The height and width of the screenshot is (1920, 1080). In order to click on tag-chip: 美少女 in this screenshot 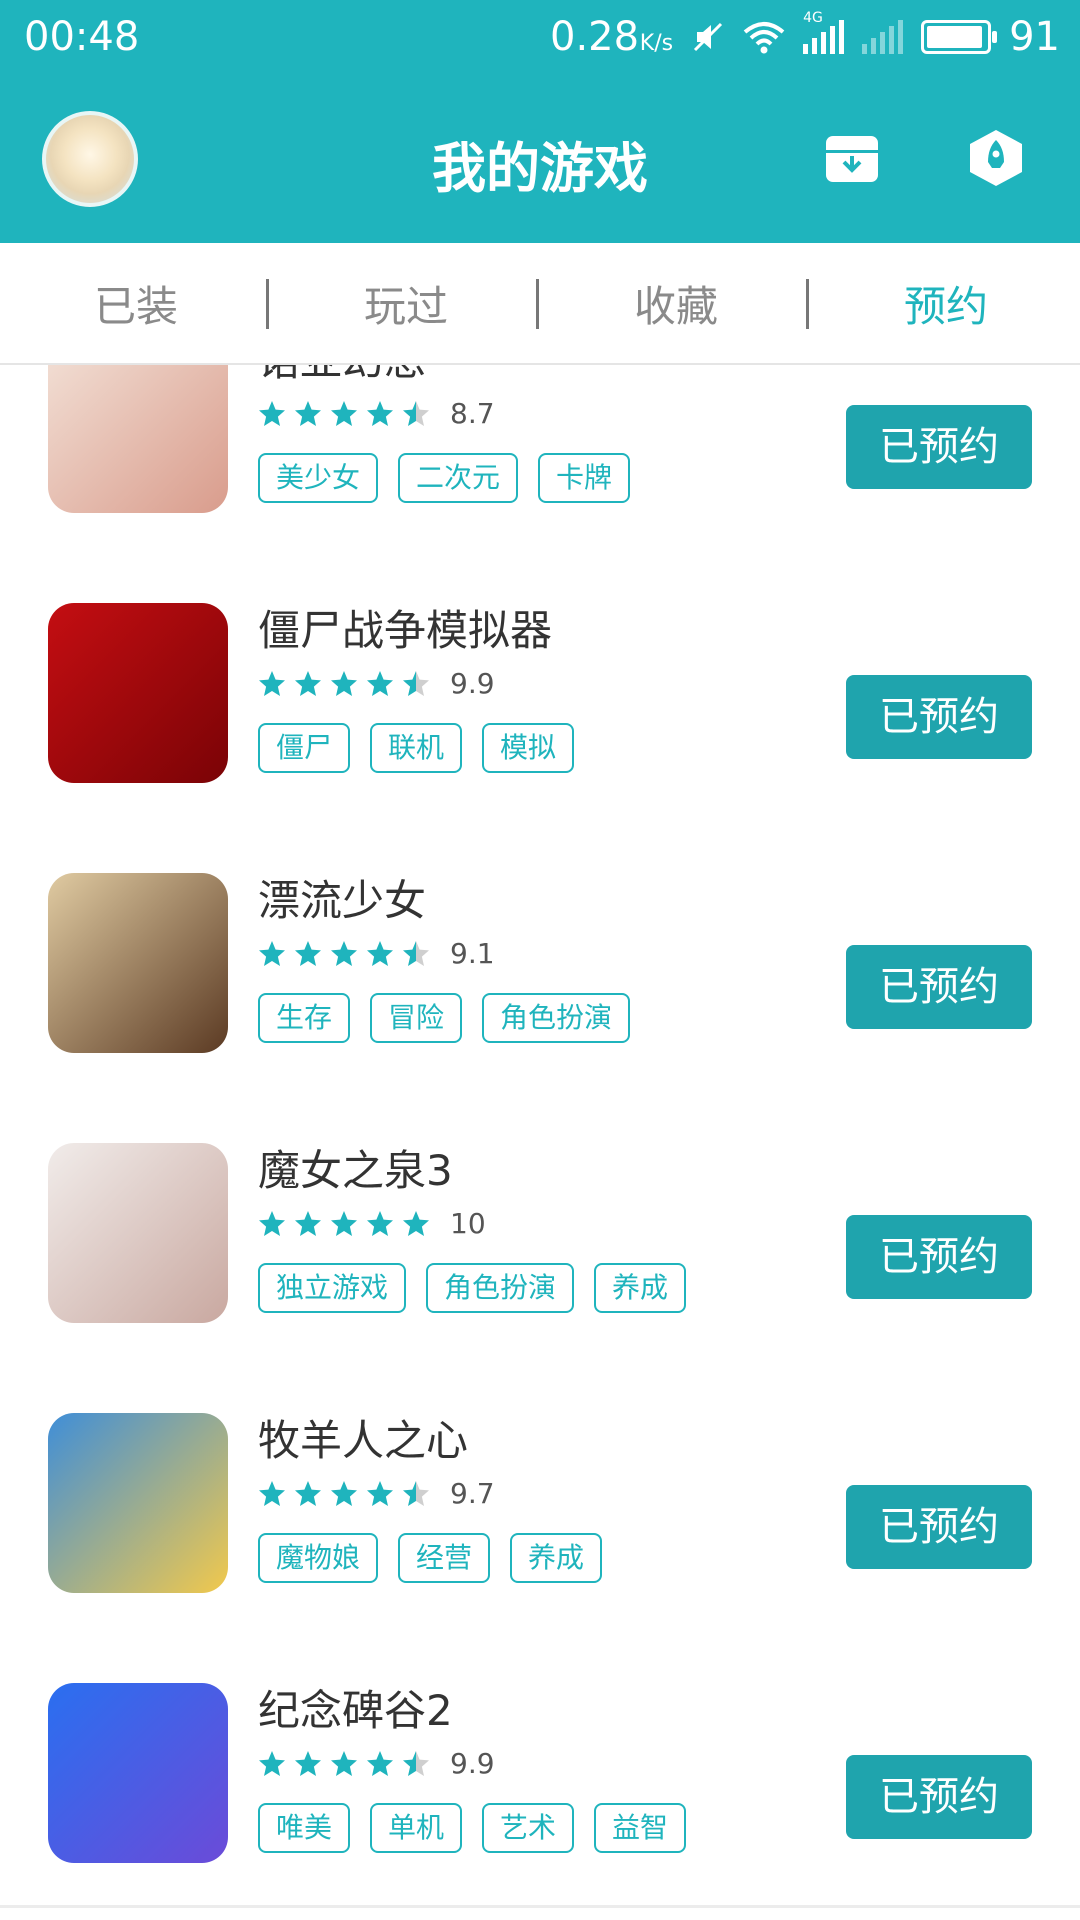, I will do `click(318, 478)`.